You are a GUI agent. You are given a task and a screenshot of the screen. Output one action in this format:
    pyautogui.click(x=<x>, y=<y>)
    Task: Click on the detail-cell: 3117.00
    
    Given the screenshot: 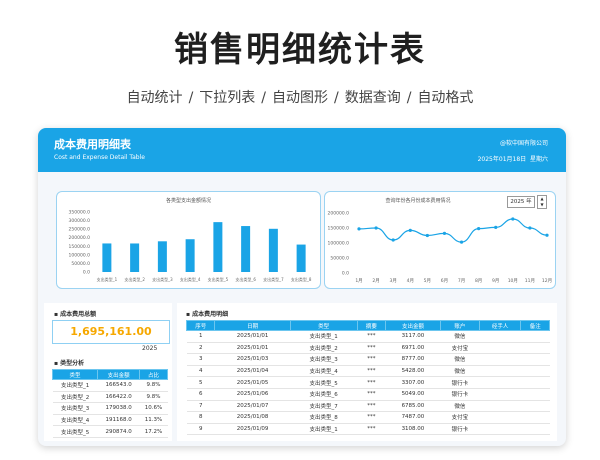 What is the action you would take?
    pyautogui.click(x=413, y=336)
    